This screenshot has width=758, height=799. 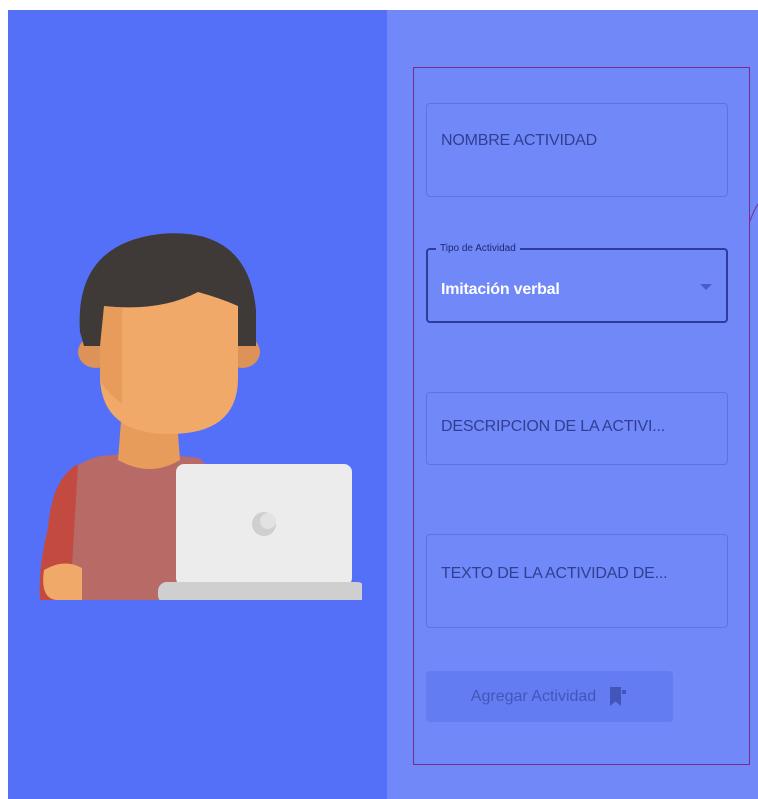 I want to click on activity-type-value: Imitación verbal, so click(x=500, y=289).